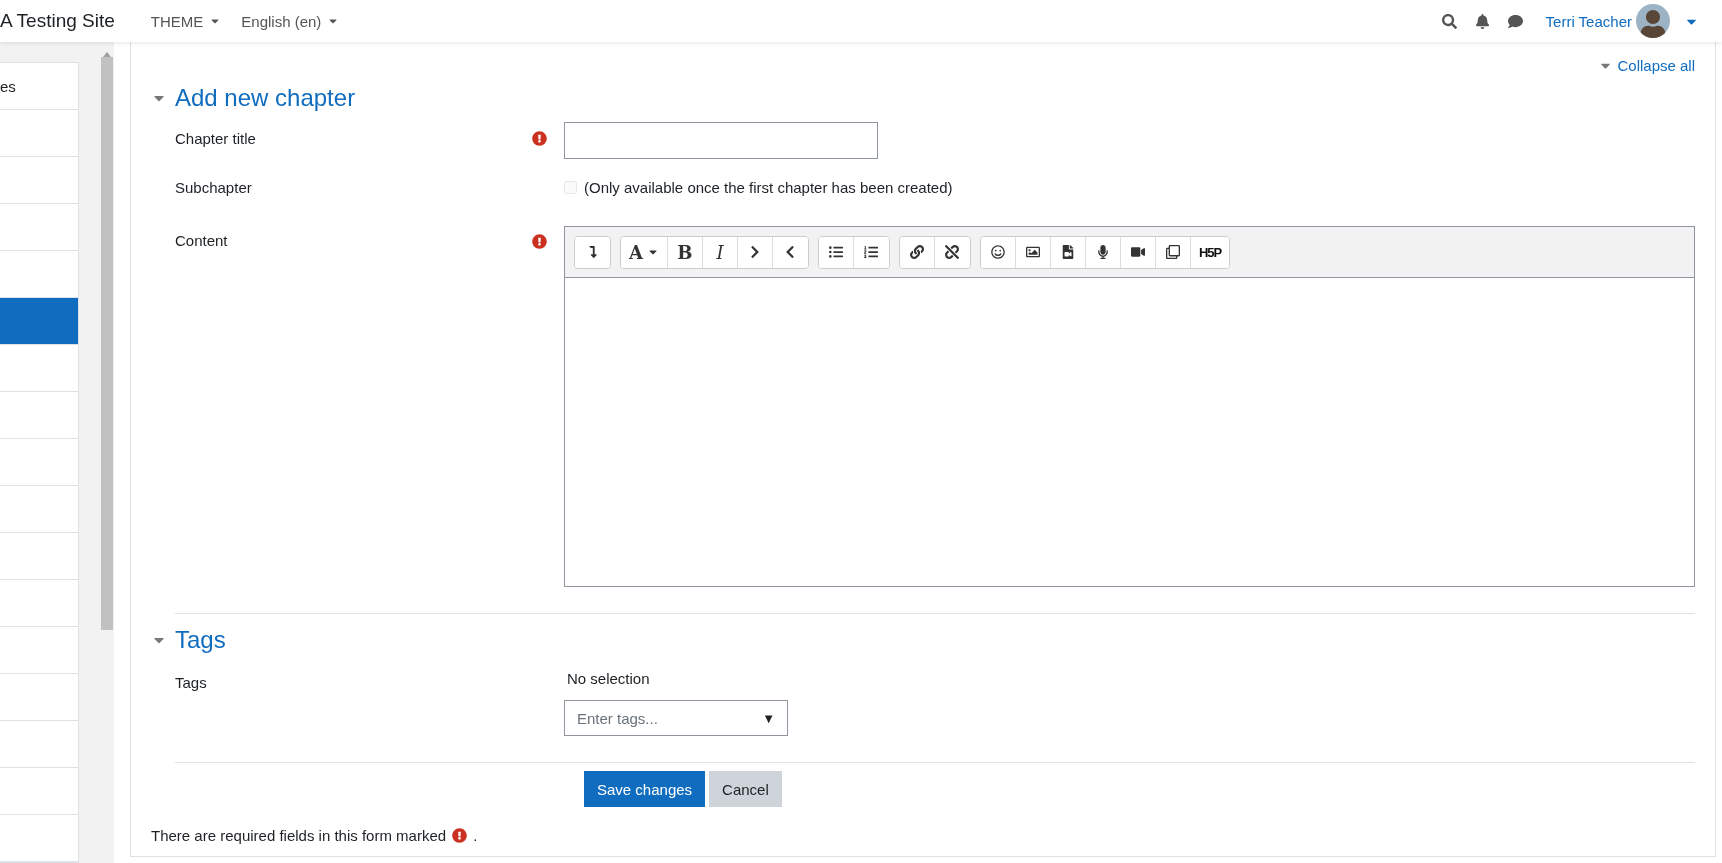  Describe the element at coordinates (200, 640) in the screenshot. I see `section-heading: Tags` at that location.